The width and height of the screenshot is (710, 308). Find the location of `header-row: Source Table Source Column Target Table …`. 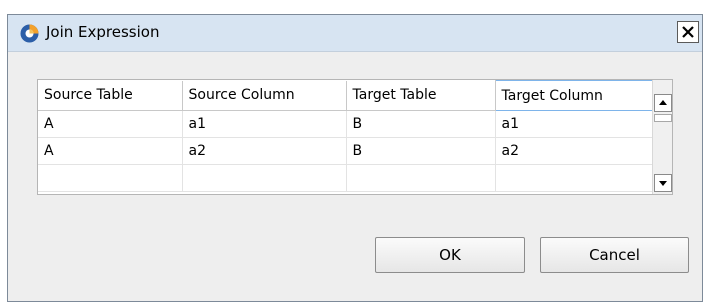

header-row: Source Table Source Column Target Table … is located at coordinates (345, 95).